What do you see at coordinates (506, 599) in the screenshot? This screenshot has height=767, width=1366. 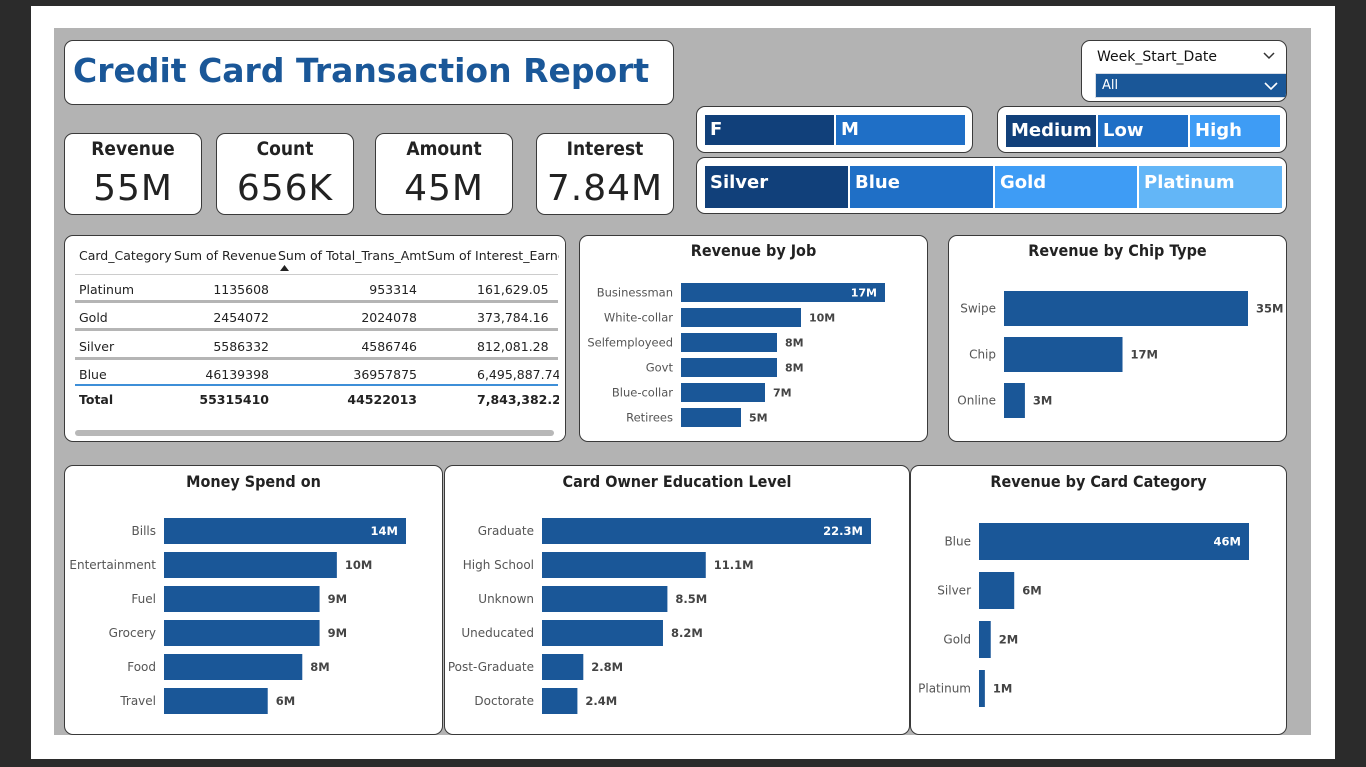 I see `category-label: Unknown` at bounding box center [506, 599].